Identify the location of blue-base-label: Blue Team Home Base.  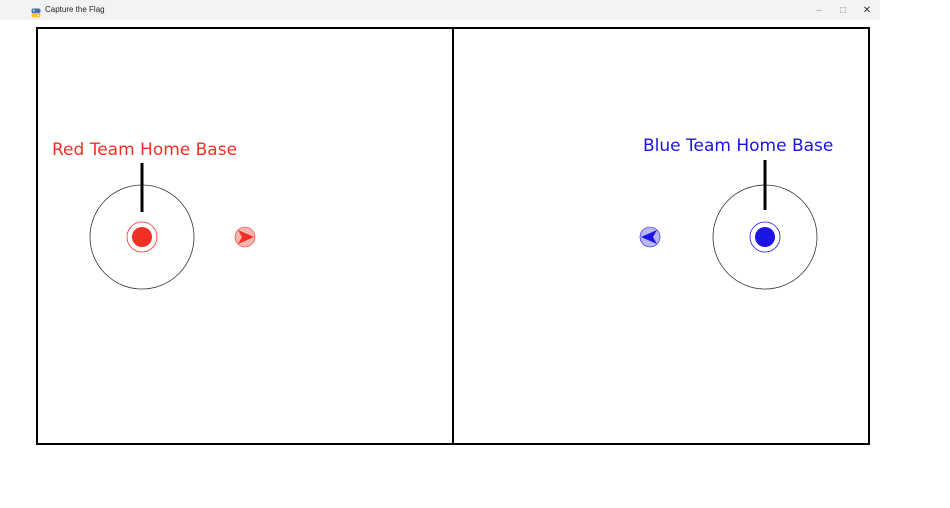
(738, 146).